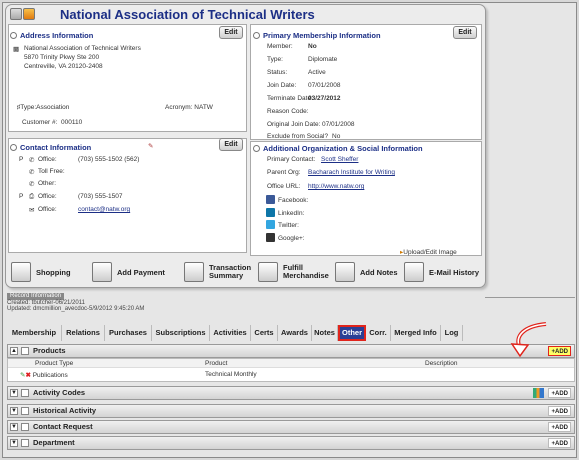  Describe the element at coordinates (441, 272) in the screenshot. I see `email-history-button: E-Mail History` at that location.